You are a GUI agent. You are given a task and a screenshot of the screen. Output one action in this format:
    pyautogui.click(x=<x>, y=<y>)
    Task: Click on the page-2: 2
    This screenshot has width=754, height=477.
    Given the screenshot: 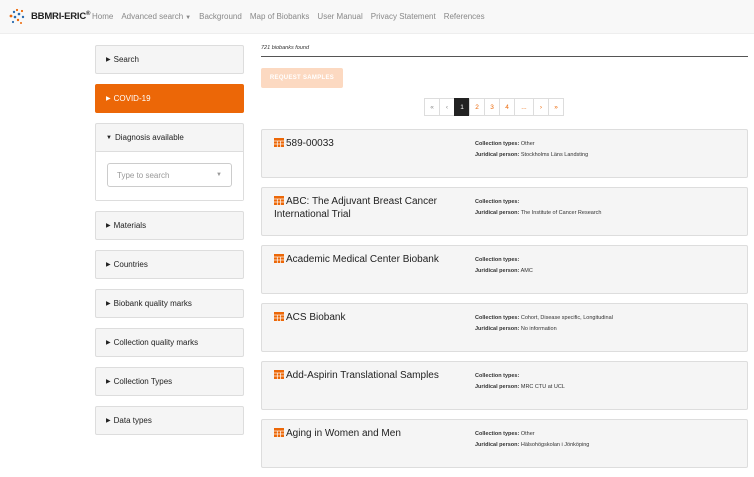 What is the action you would take?
    pyautogui.click(x=477, y=107)
    